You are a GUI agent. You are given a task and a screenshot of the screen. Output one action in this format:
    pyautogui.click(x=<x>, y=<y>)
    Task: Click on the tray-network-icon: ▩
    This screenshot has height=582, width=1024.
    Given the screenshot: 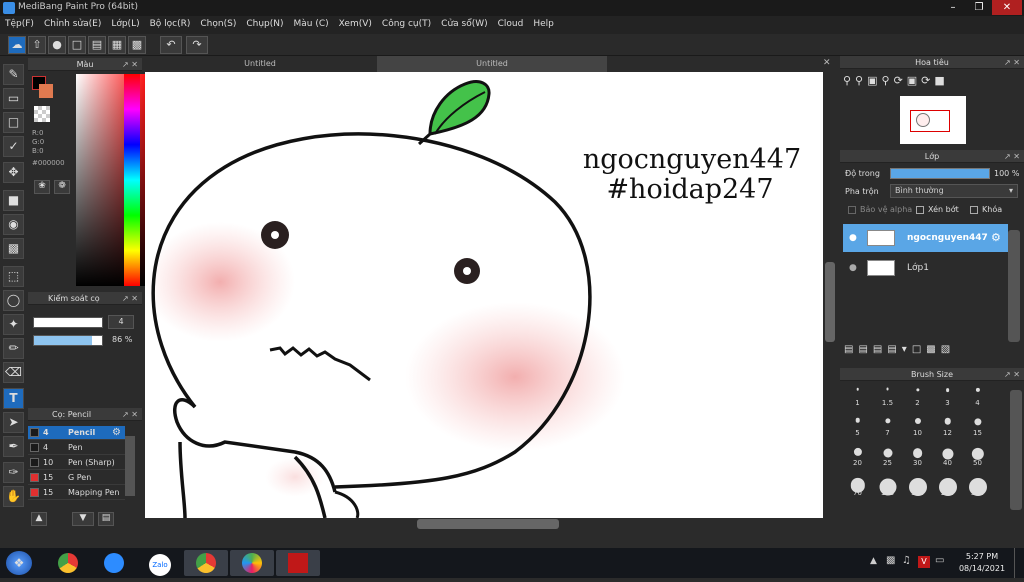 What is the action you would take?
    pyautogui.click(x=890, y=560)
    